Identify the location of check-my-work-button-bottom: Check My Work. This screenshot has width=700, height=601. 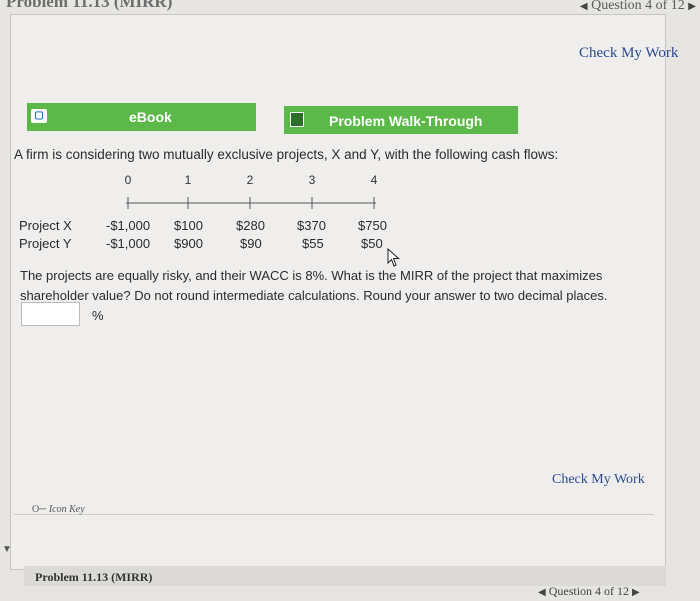
(598, 480).